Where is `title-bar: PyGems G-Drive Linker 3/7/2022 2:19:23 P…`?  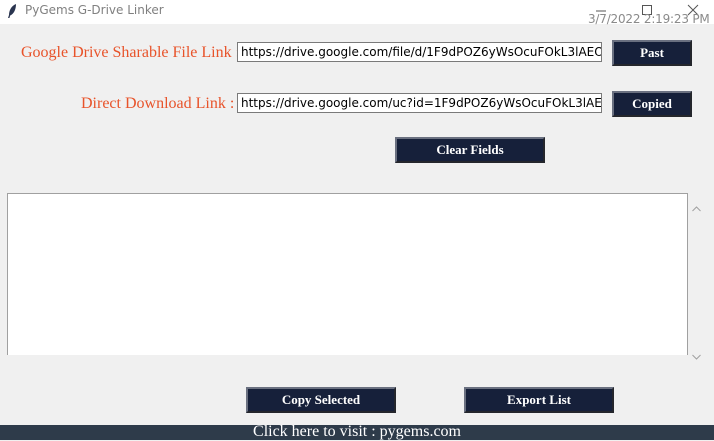 title-bar: PyGems G-Drive Linker 3/7/2022 2:19:23 P… is located at coordinates (357, 13).